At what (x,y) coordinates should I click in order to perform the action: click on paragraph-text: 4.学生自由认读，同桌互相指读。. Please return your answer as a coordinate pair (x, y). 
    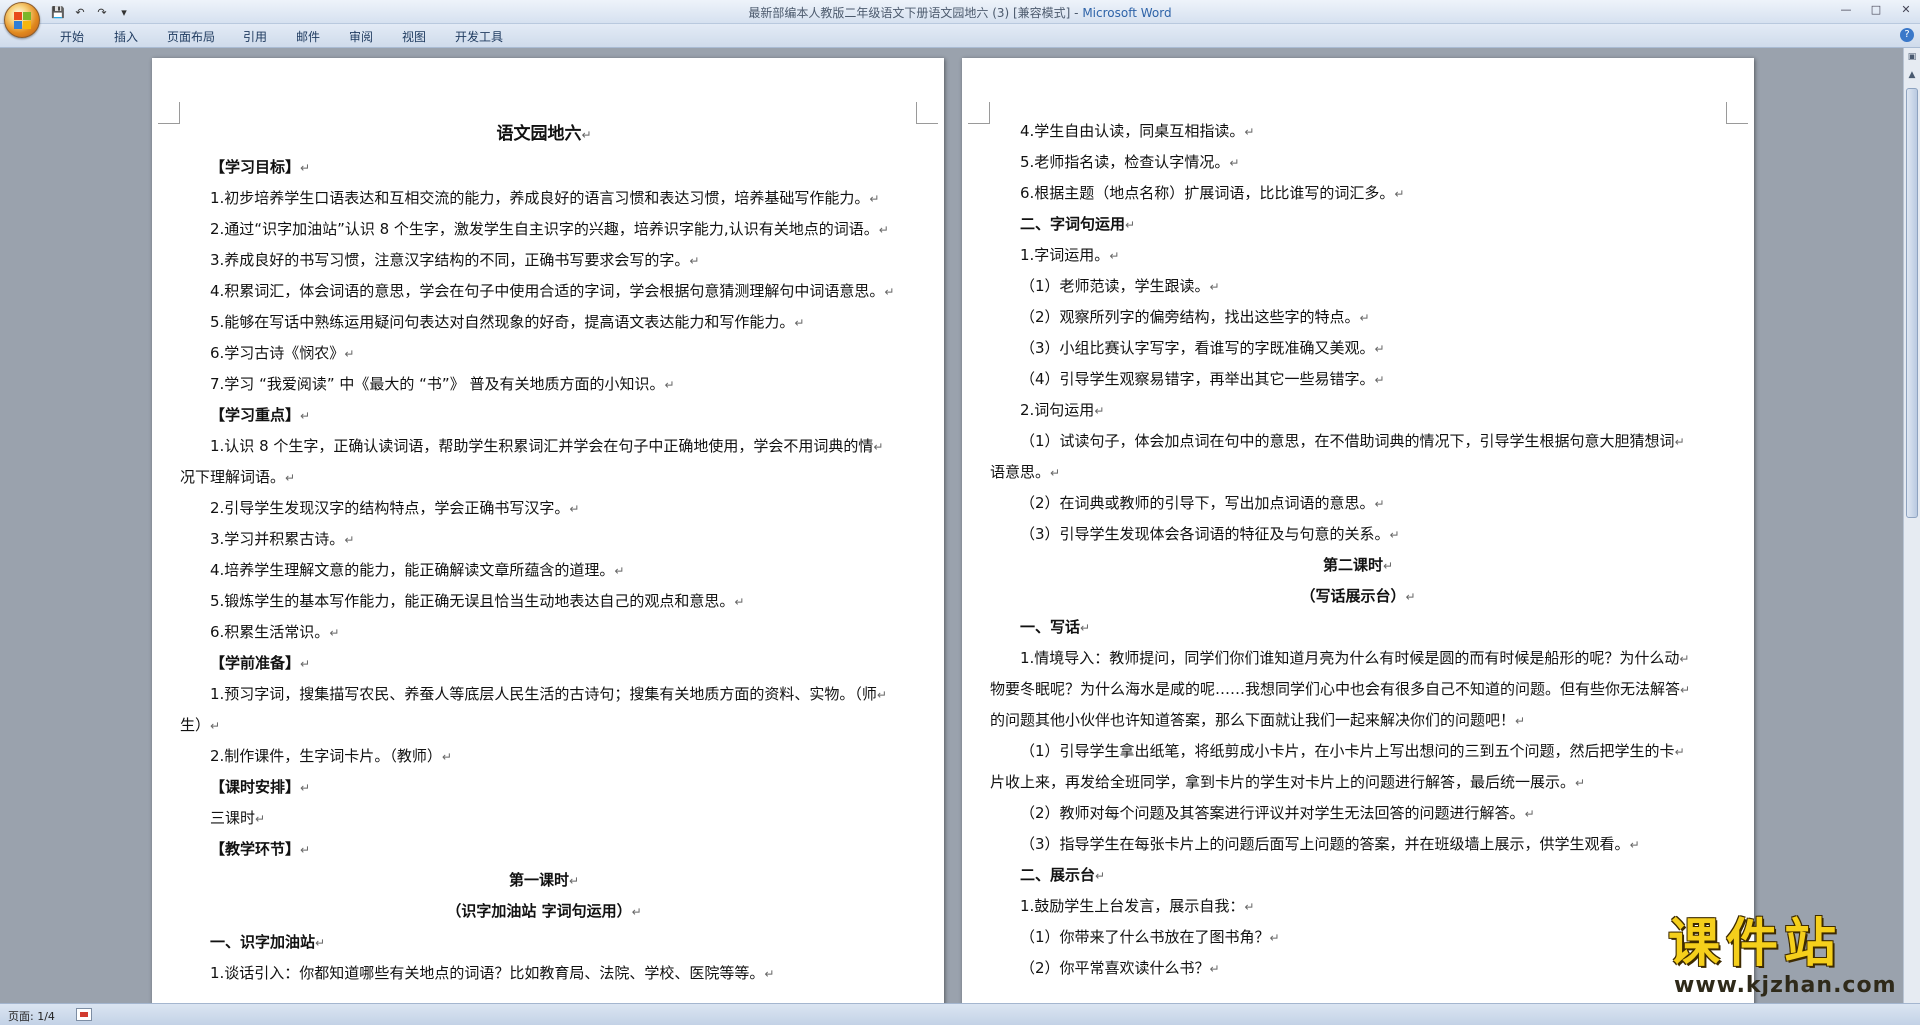
    Looking at the image, I should click on (1132, 131).